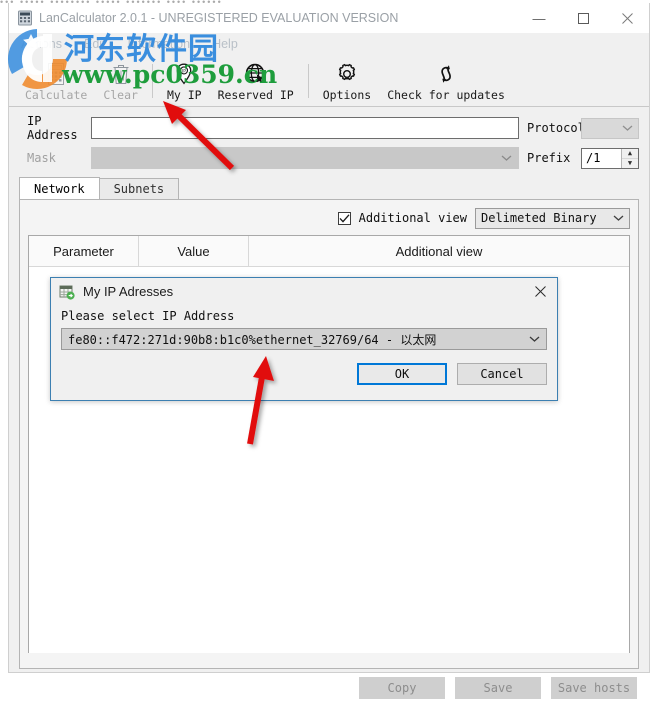 This screenshot has height=707, width=658. Describe the element at coordinates (256, 74) in the screenshot. I see `globe-cursor-icon` at that location.